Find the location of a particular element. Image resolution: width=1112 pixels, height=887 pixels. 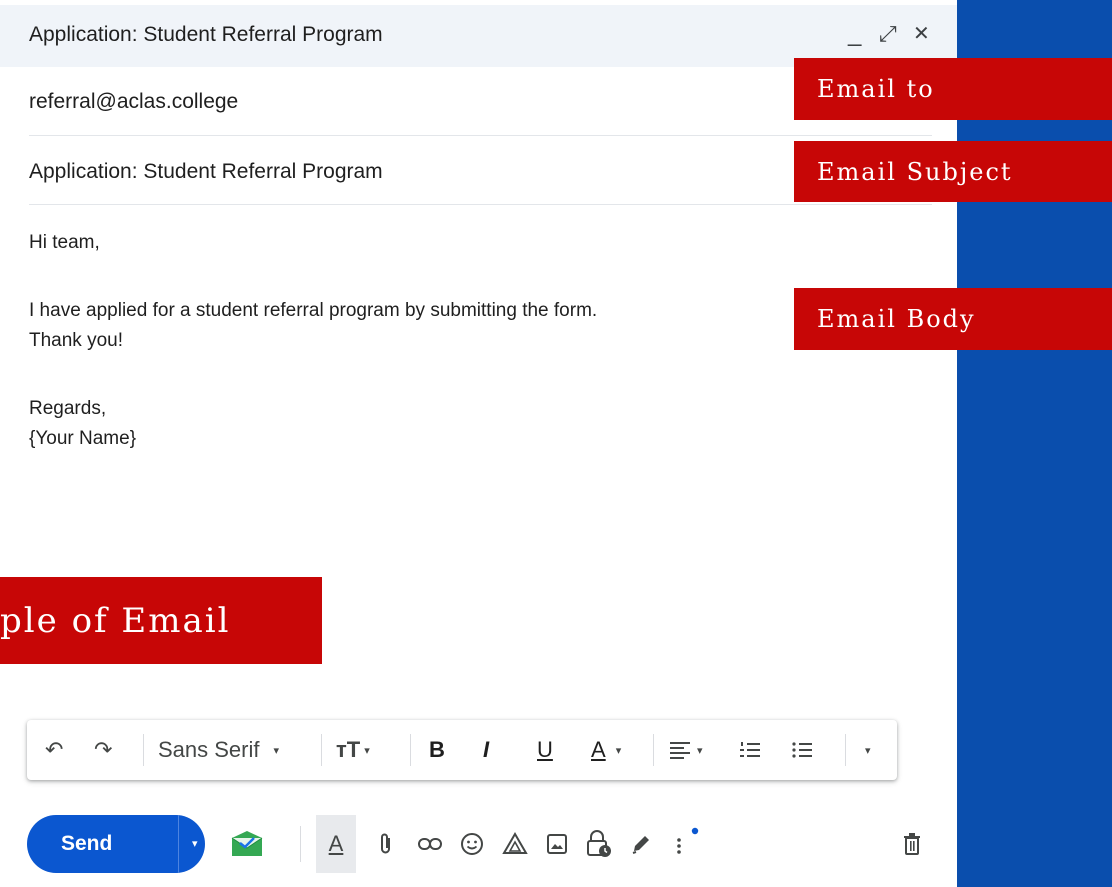

pen-icon is located at coordinates (640, 845).